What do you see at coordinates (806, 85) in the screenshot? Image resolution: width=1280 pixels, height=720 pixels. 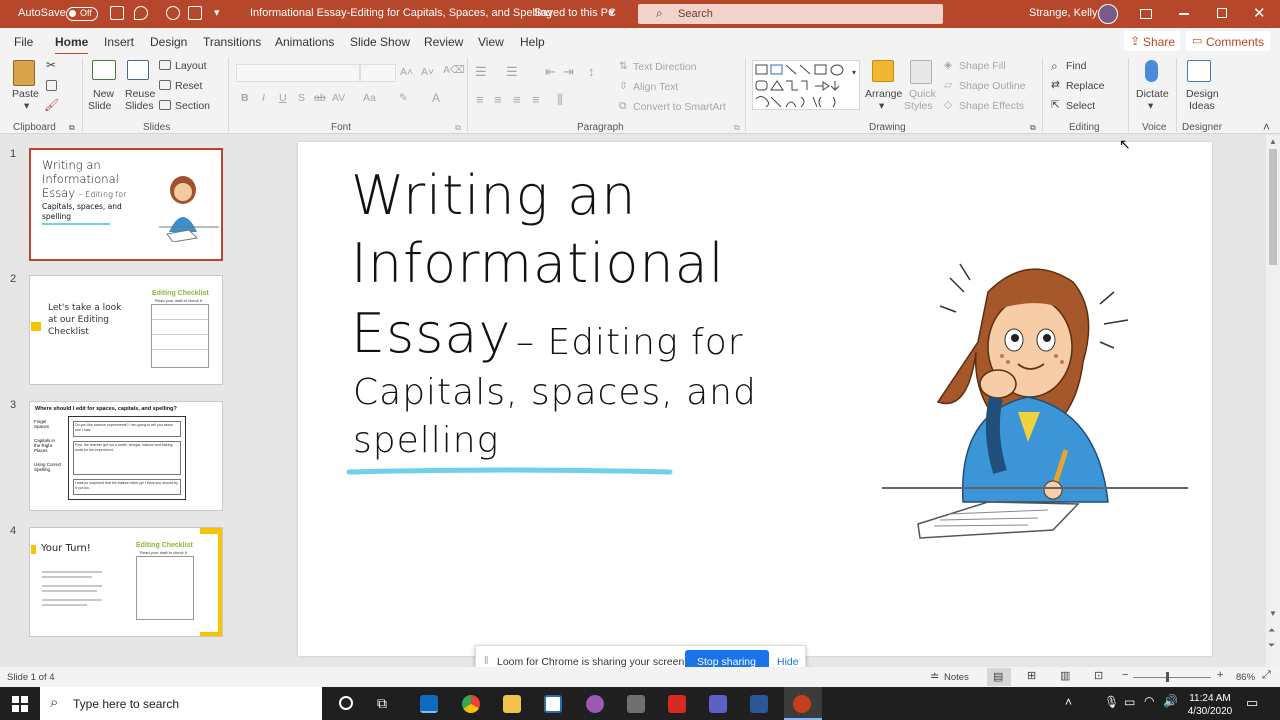 I see `shapes-gallery` at bounding box center [806, 85].